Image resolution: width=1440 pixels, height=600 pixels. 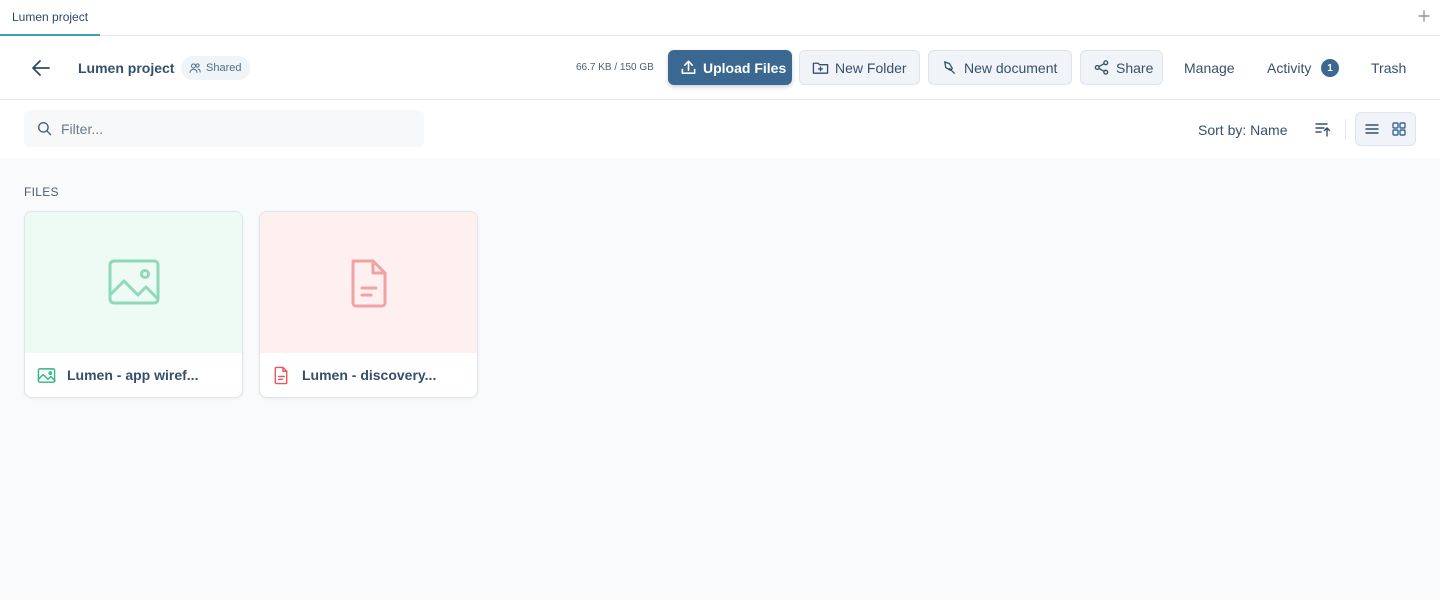 I want to click on share-button: Share, so click(x=1121, y=67).